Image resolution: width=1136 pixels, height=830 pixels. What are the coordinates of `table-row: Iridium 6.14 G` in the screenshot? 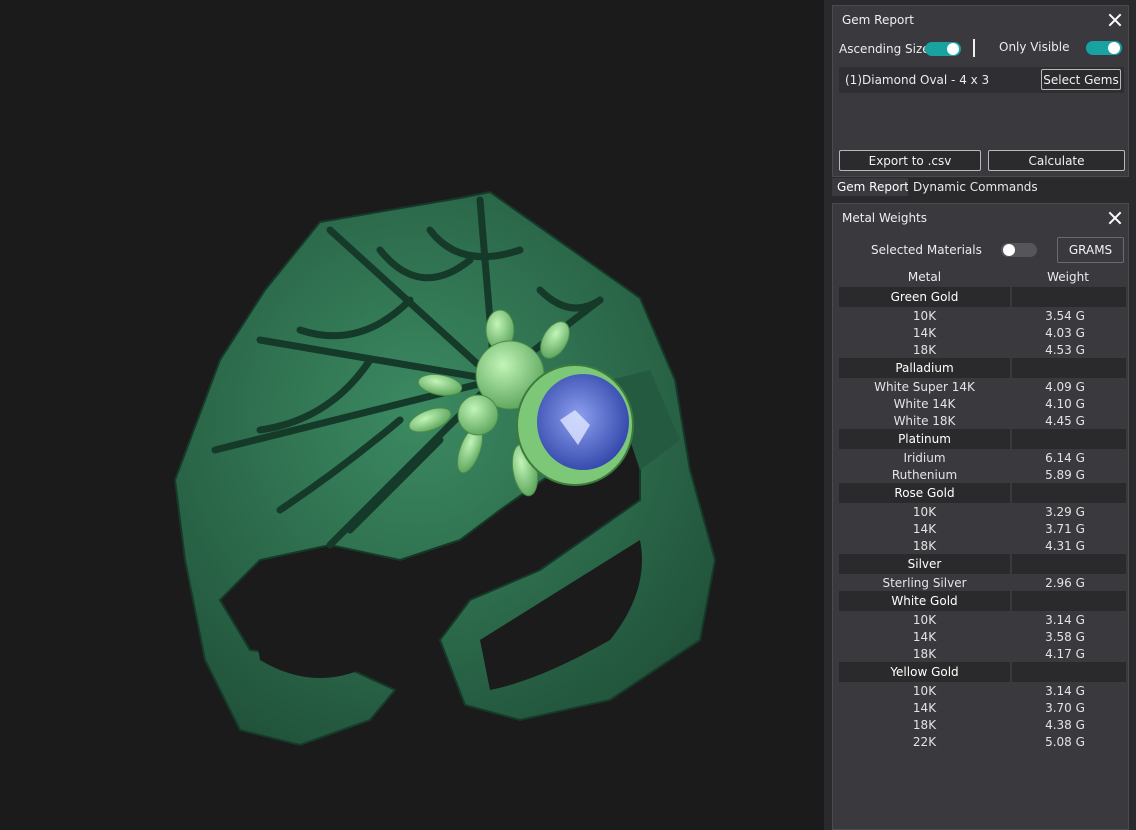 It's located at (982, 457).